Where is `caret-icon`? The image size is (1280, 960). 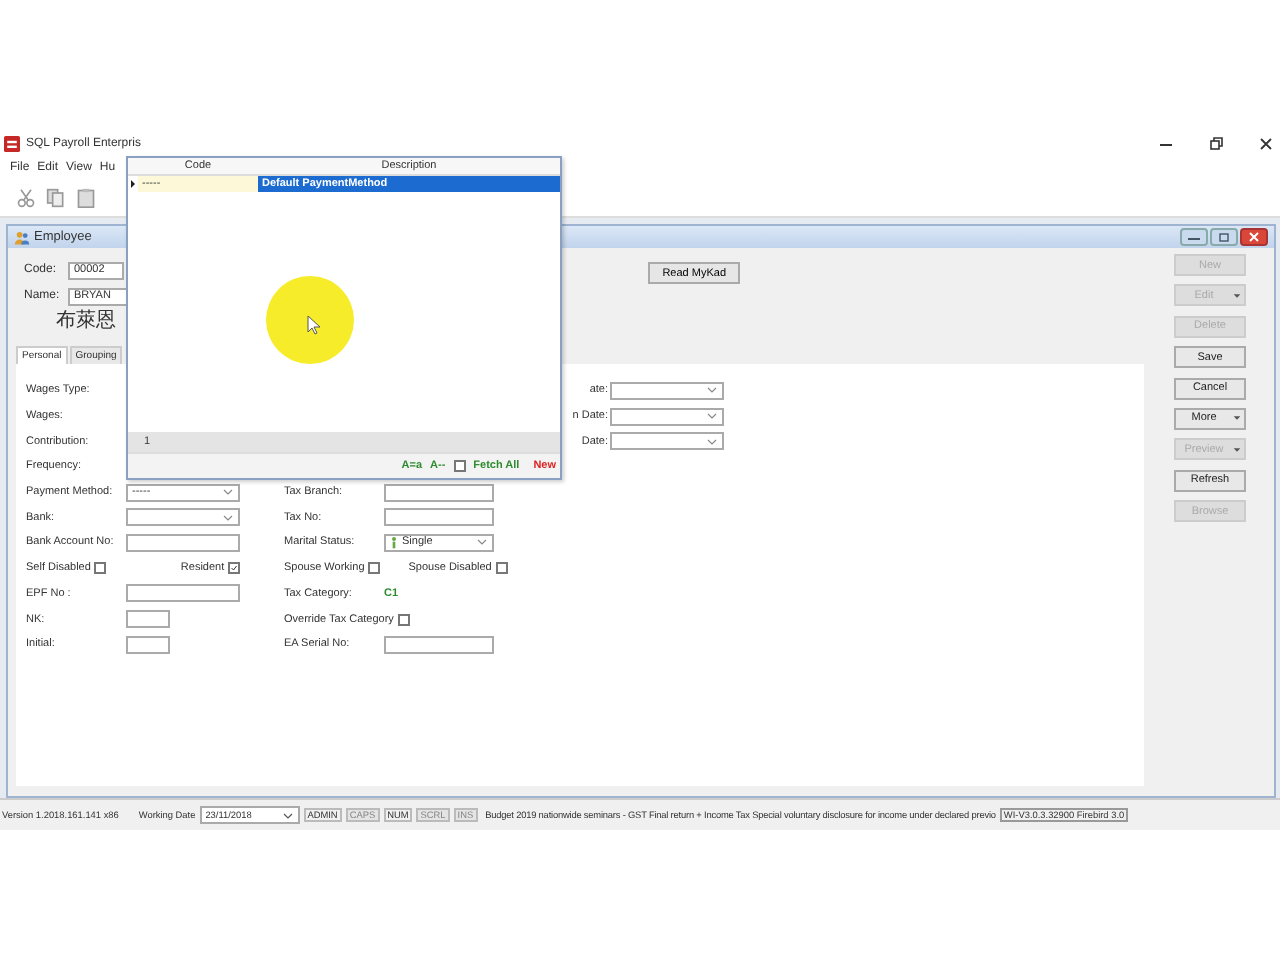
caret-icon is located at coordinates (1237, 418).